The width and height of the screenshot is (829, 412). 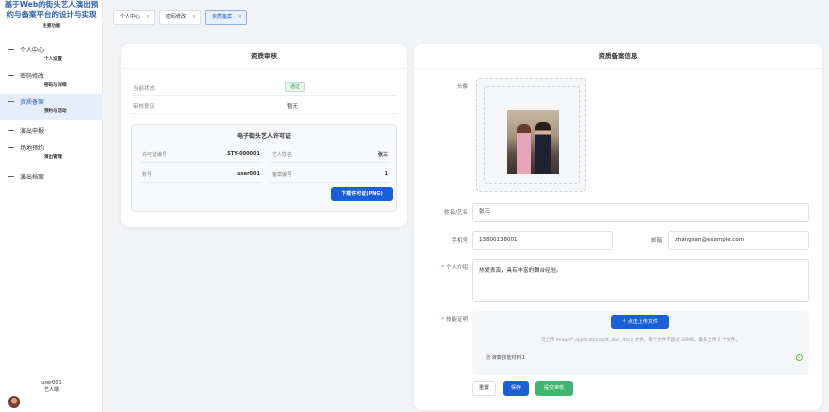 I want to click on tab-label: 资质备案, so click(x=222, y=17).